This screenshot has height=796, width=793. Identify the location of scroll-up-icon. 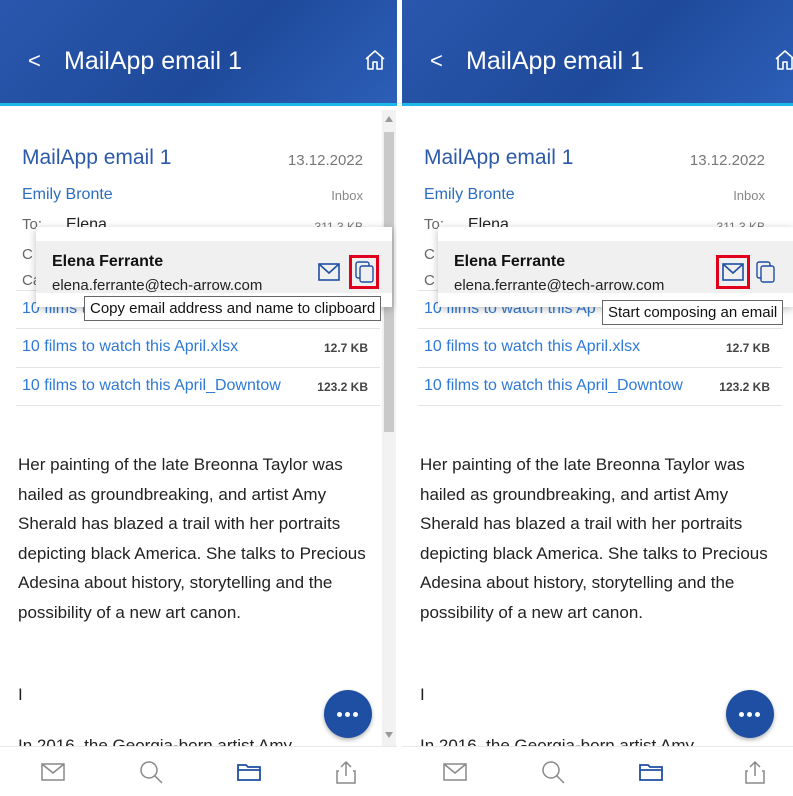
(389, 119).